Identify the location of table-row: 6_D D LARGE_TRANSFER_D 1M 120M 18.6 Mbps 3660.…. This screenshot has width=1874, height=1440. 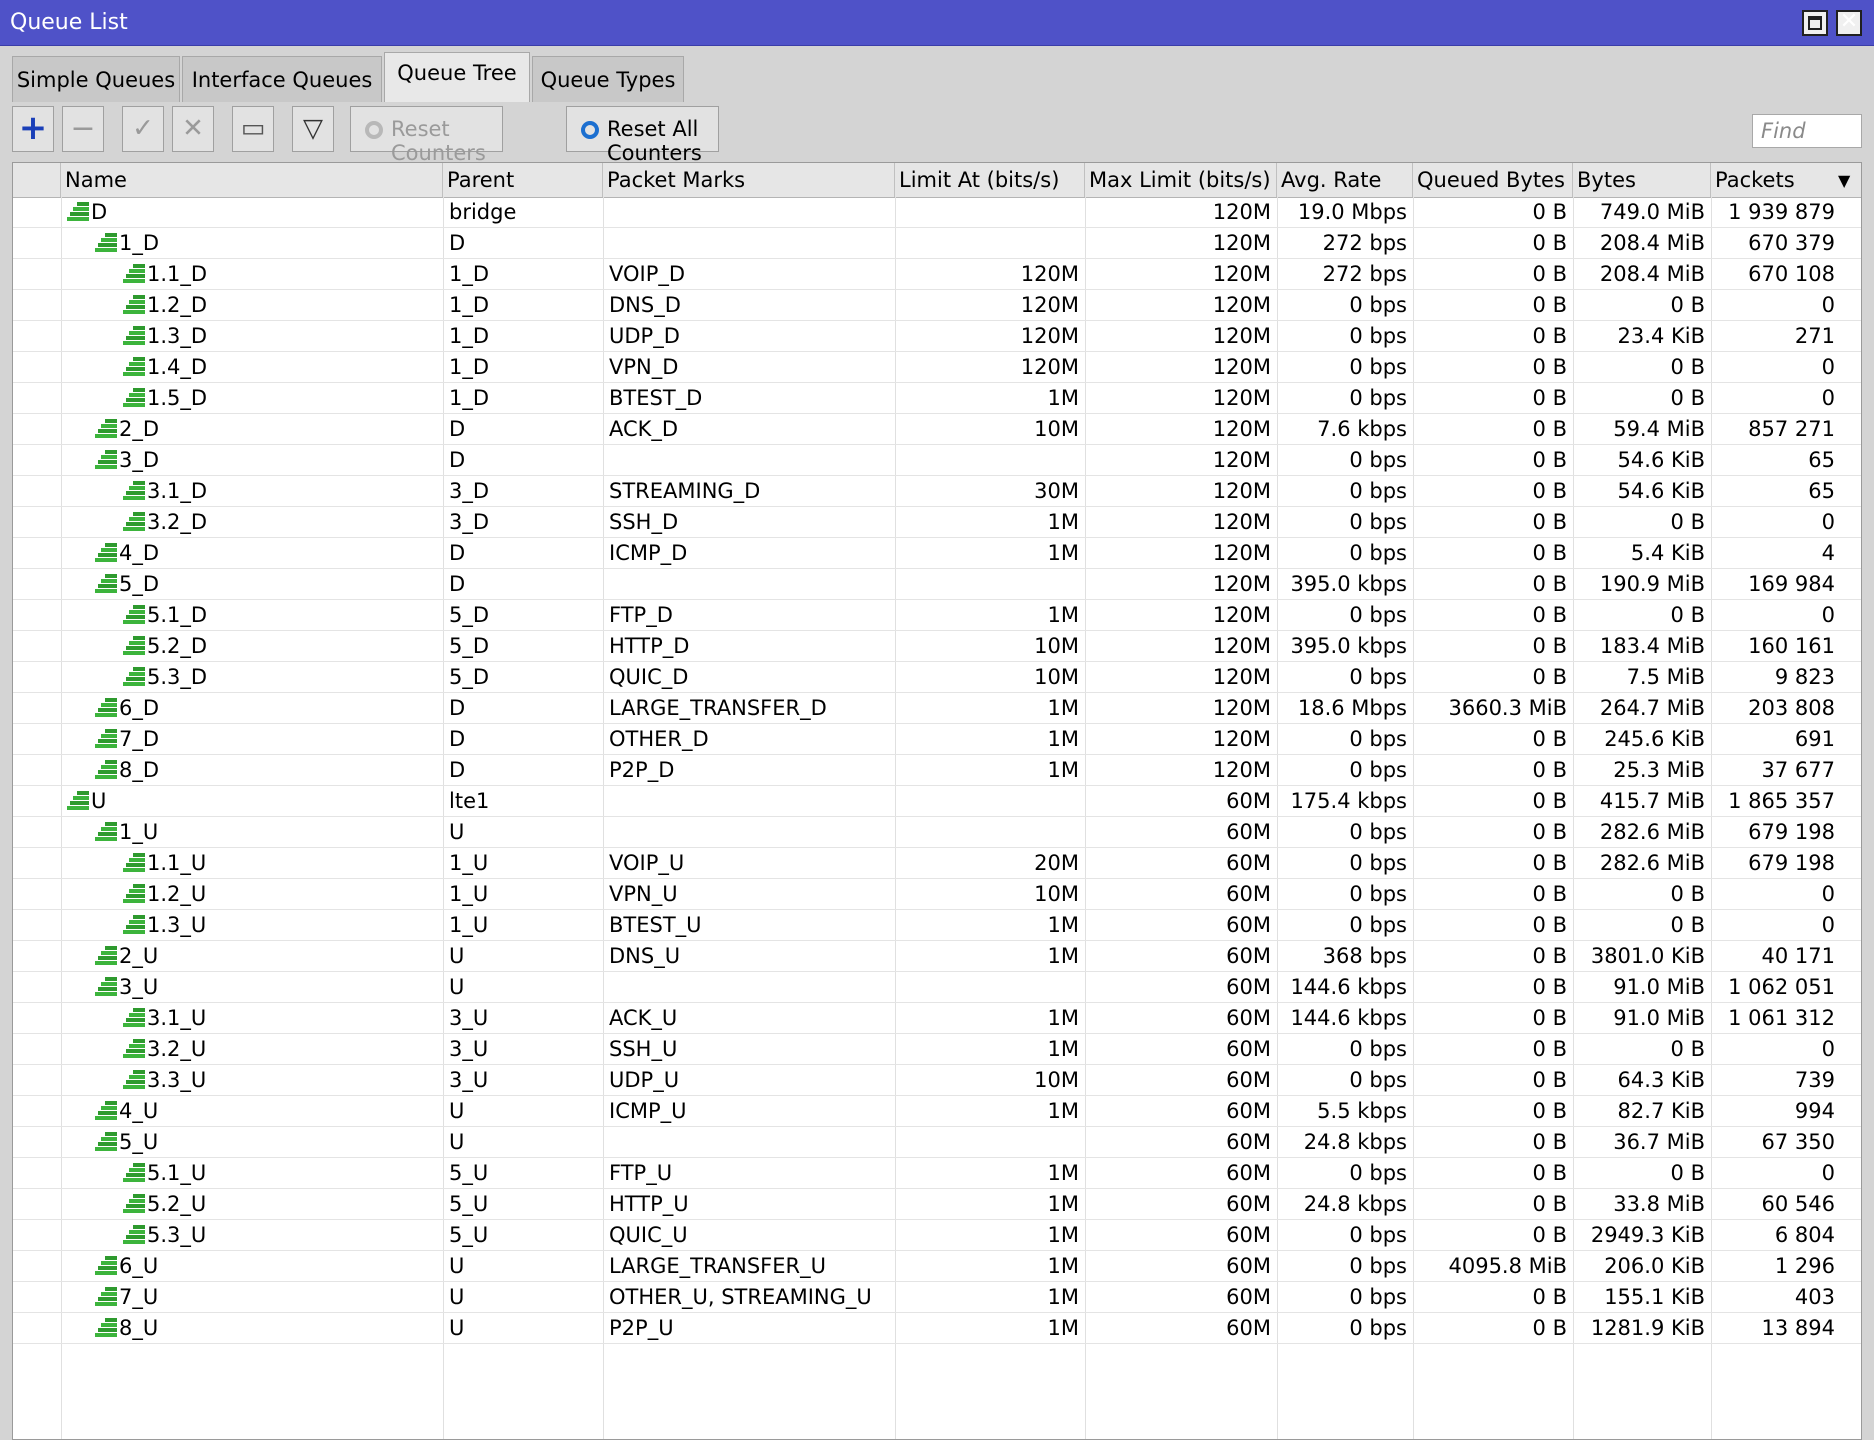
(937, 708).